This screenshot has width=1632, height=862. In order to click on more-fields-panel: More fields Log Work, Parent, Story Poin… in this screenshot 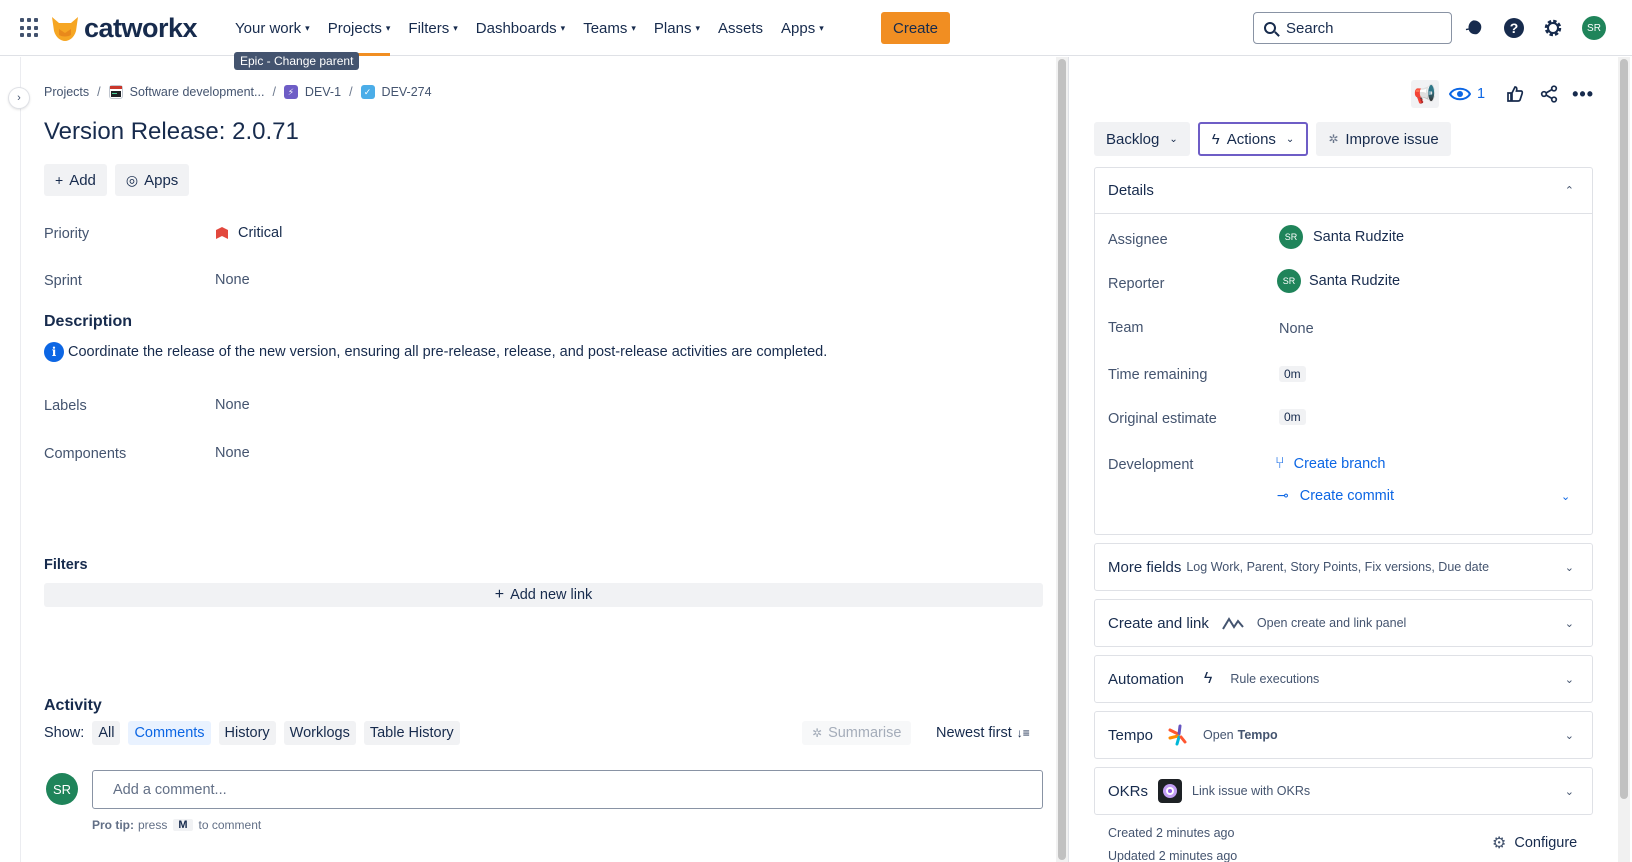, I will do `click(1343, 567)`.